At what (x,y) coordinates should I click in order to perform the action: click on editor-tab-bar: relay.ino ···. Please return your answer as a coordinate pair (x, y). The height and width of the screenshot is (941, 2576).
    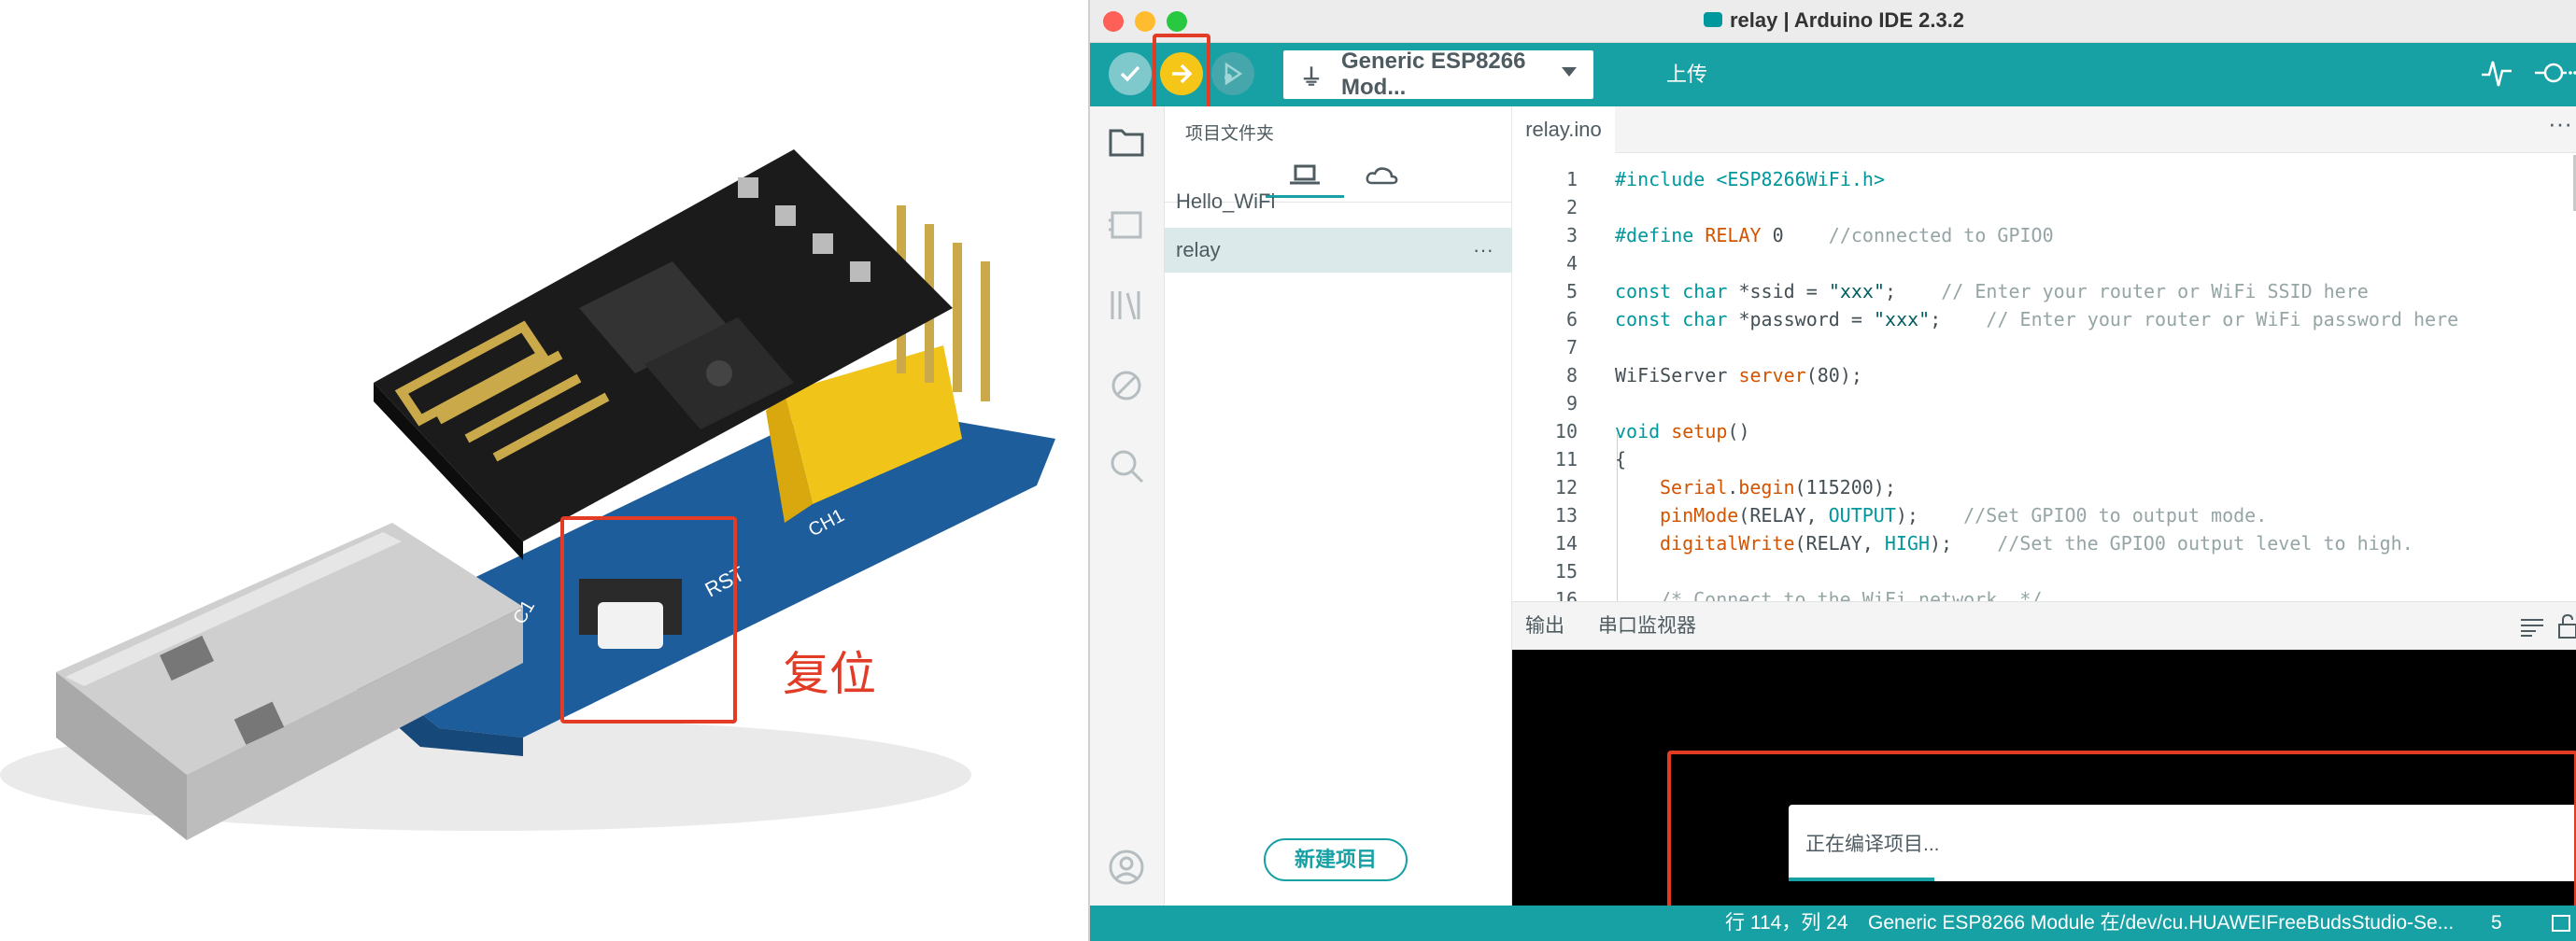
    Looking at the image, I should click on (2044, 129).